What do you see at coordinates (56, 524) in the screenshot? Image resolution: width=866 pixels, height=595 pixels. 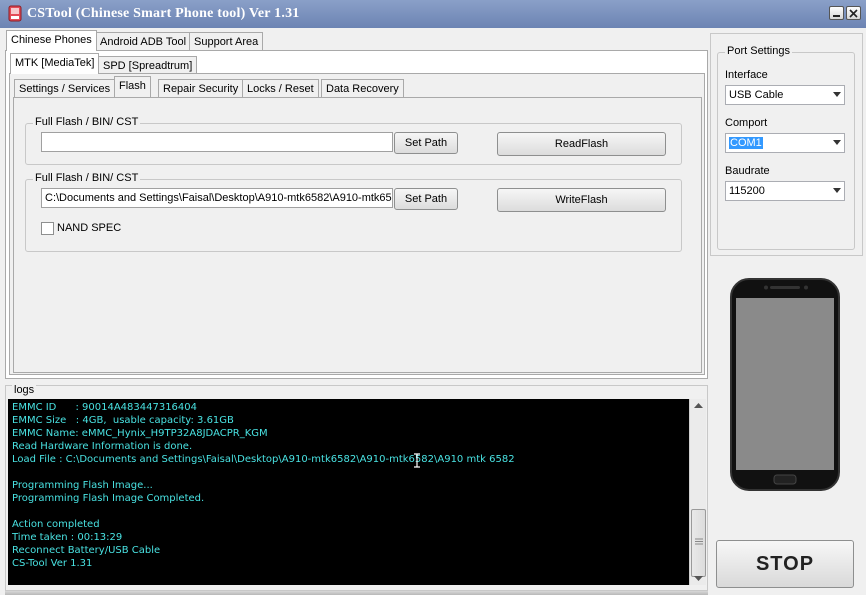 I see `log-line: Action completed` at bounding box center [56, 524].